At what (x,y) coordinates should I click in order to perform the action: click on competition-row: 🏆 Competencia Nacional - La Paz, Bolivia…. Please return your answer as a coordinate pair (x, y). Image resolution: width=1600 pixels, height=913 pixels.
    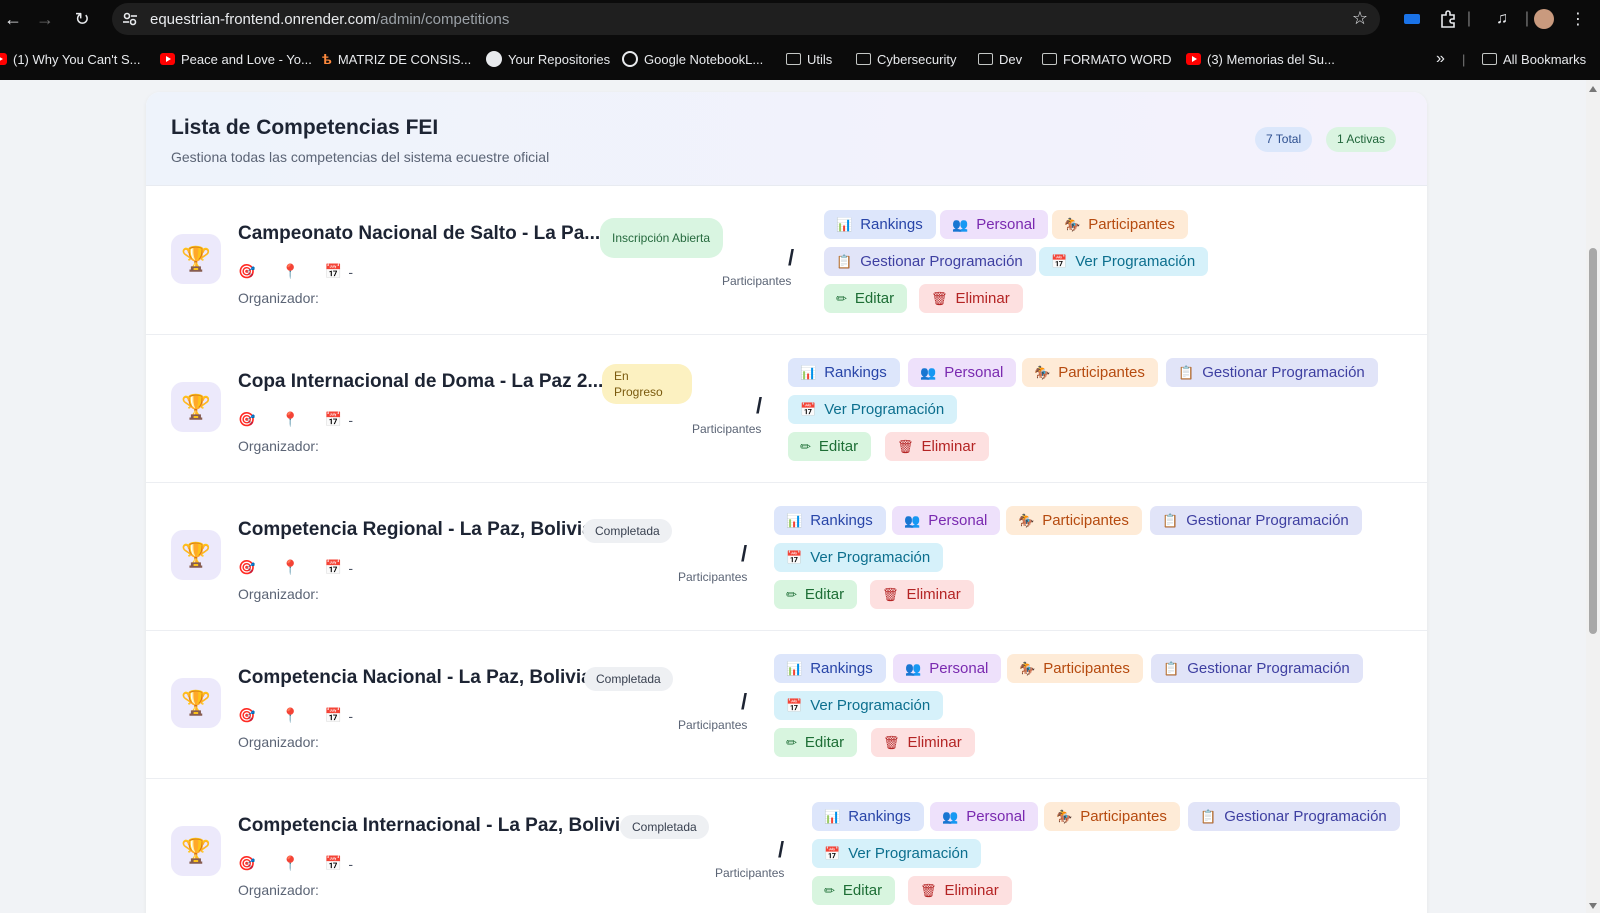
    Looking at the image, I should click on (786, 705).